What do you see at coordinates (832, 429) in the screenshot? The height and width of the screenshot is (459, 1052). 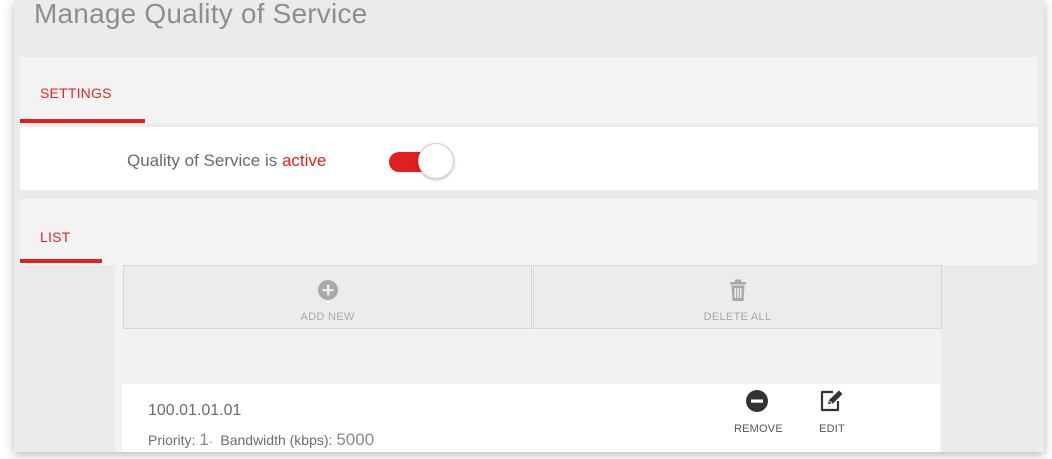 I see `edit-label: EDIT` at bounding box center [832, 429].